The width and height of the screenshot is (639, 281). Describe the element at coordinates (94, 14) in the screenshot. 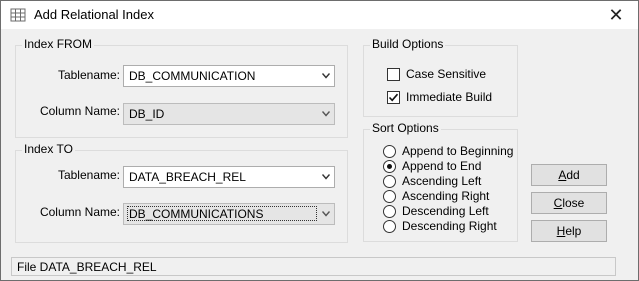

I see `window-title: Add Relational Index` at that location.